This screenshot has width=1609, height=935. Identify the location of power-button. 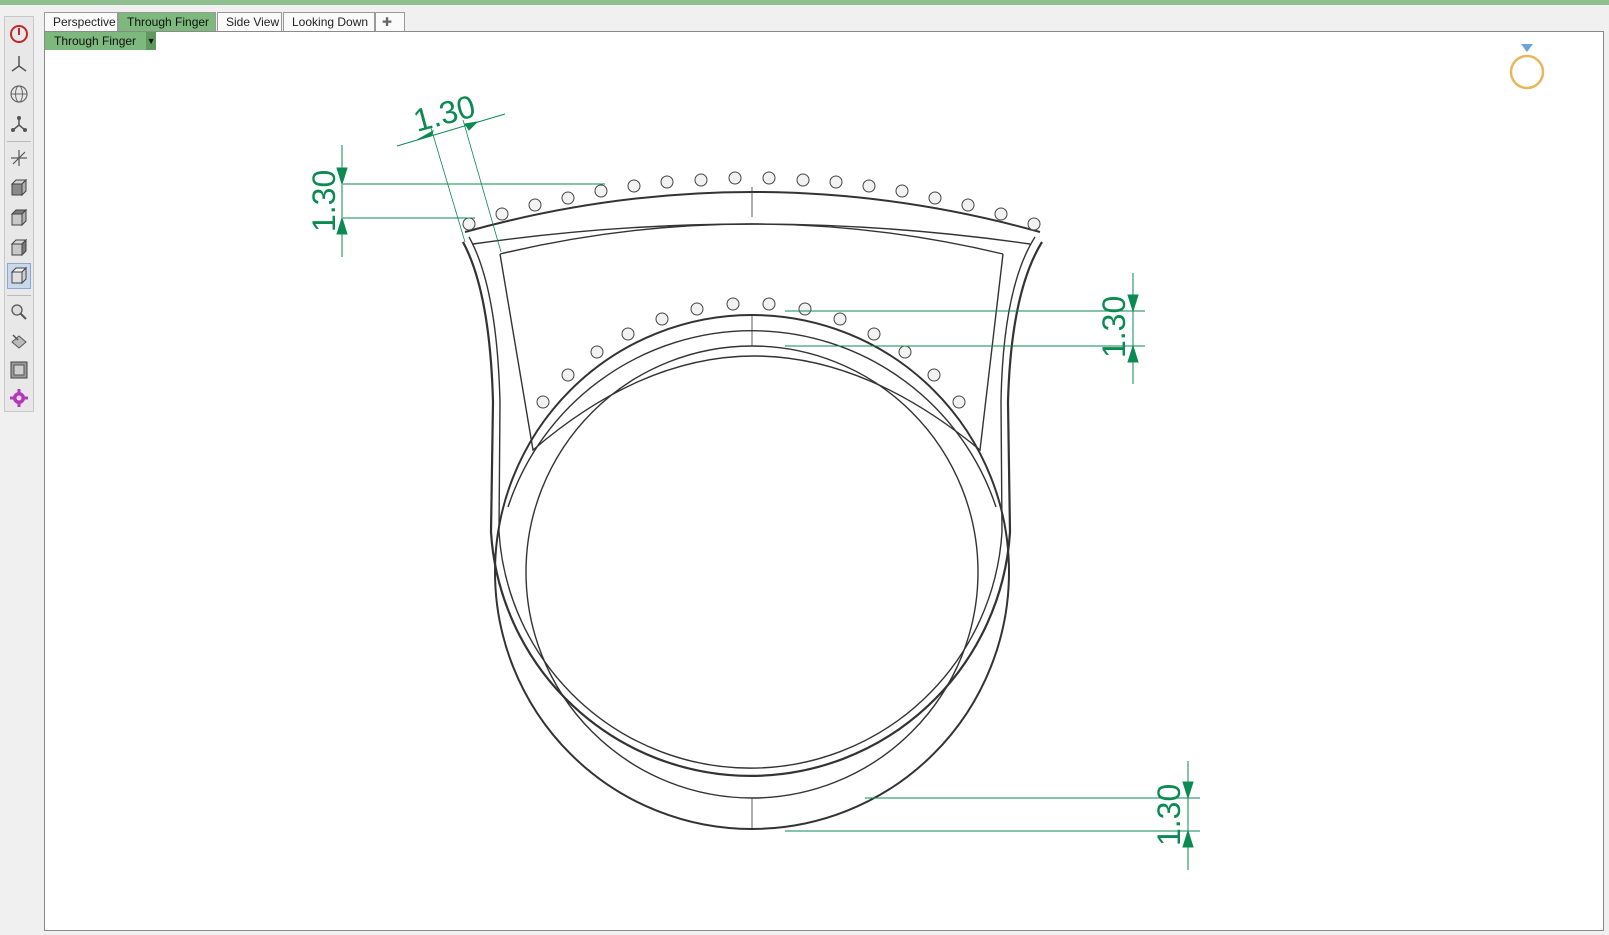
(19, 34).